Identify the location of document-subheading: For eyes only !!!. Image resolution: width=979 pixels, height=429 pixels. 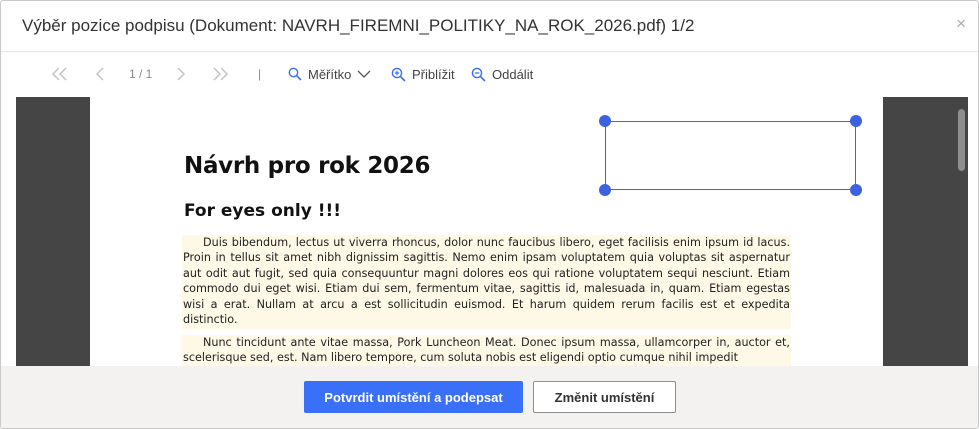
(262, 211).